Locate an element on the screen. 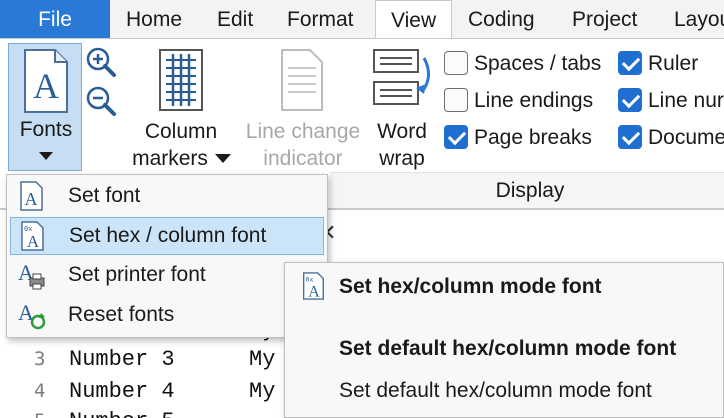 Image resolution: width=724 pixels, height=418 pixels. menu-file: File is located at coordinates (55, 19).